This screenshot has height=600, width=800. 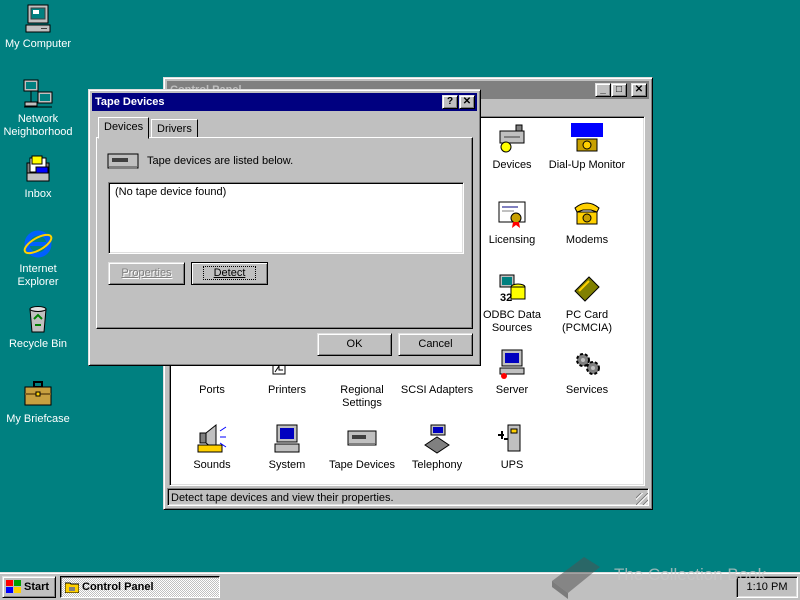 I want to click on watermark: The Collection Book, so click(x=674, y=575).